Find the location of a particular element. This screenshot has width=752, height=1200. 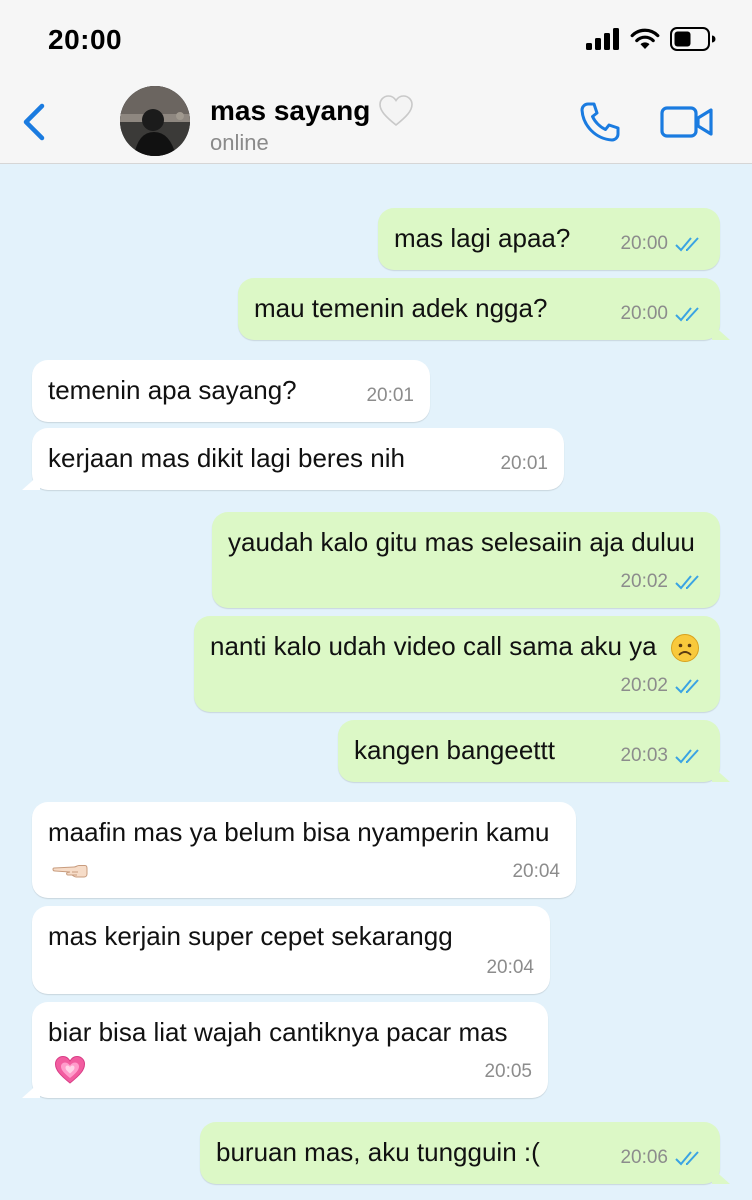

message-meta: 20:05 is located at coordinates (508, 1072).